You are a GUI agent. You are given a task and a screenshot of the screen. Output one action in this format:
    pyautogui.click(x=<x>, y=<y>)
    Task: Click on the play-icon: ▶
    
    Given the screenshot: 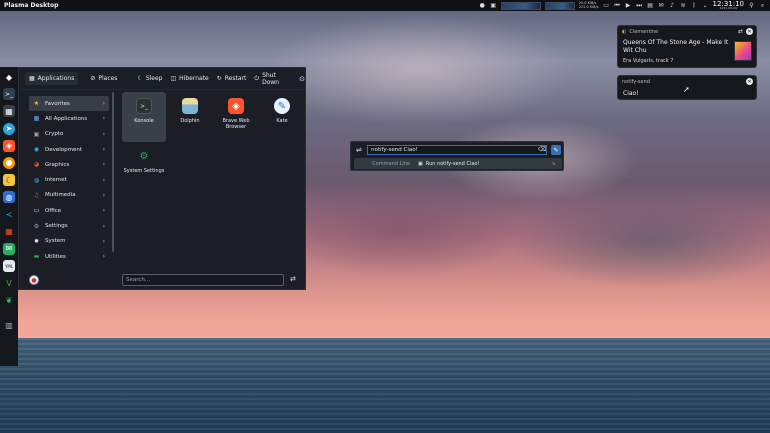 What is the action you would take?
    pyautogui.click(x=628, y=5)
    